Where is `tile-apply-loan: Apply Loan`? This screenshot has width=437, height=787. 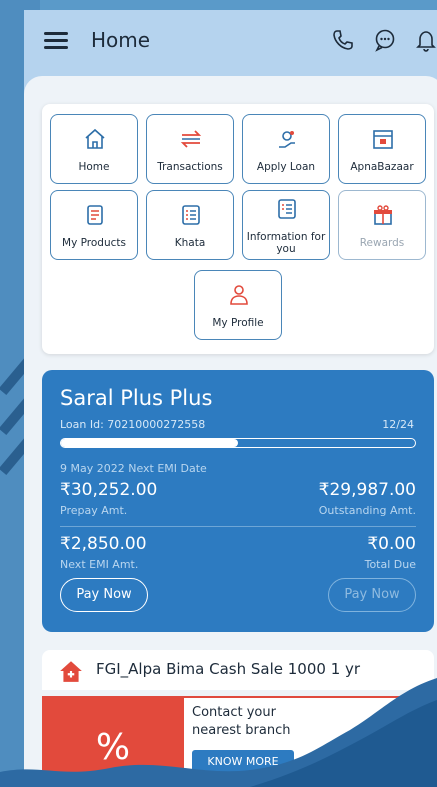
tile-apply-loan: Apply Loan is located at coordinates (286, 149).